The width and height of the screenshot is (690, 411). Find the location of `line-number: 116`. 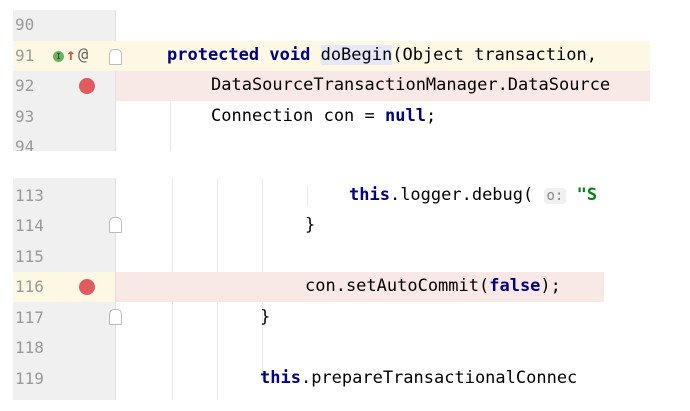

line-number: 116 is located at coordinates (29, 286).